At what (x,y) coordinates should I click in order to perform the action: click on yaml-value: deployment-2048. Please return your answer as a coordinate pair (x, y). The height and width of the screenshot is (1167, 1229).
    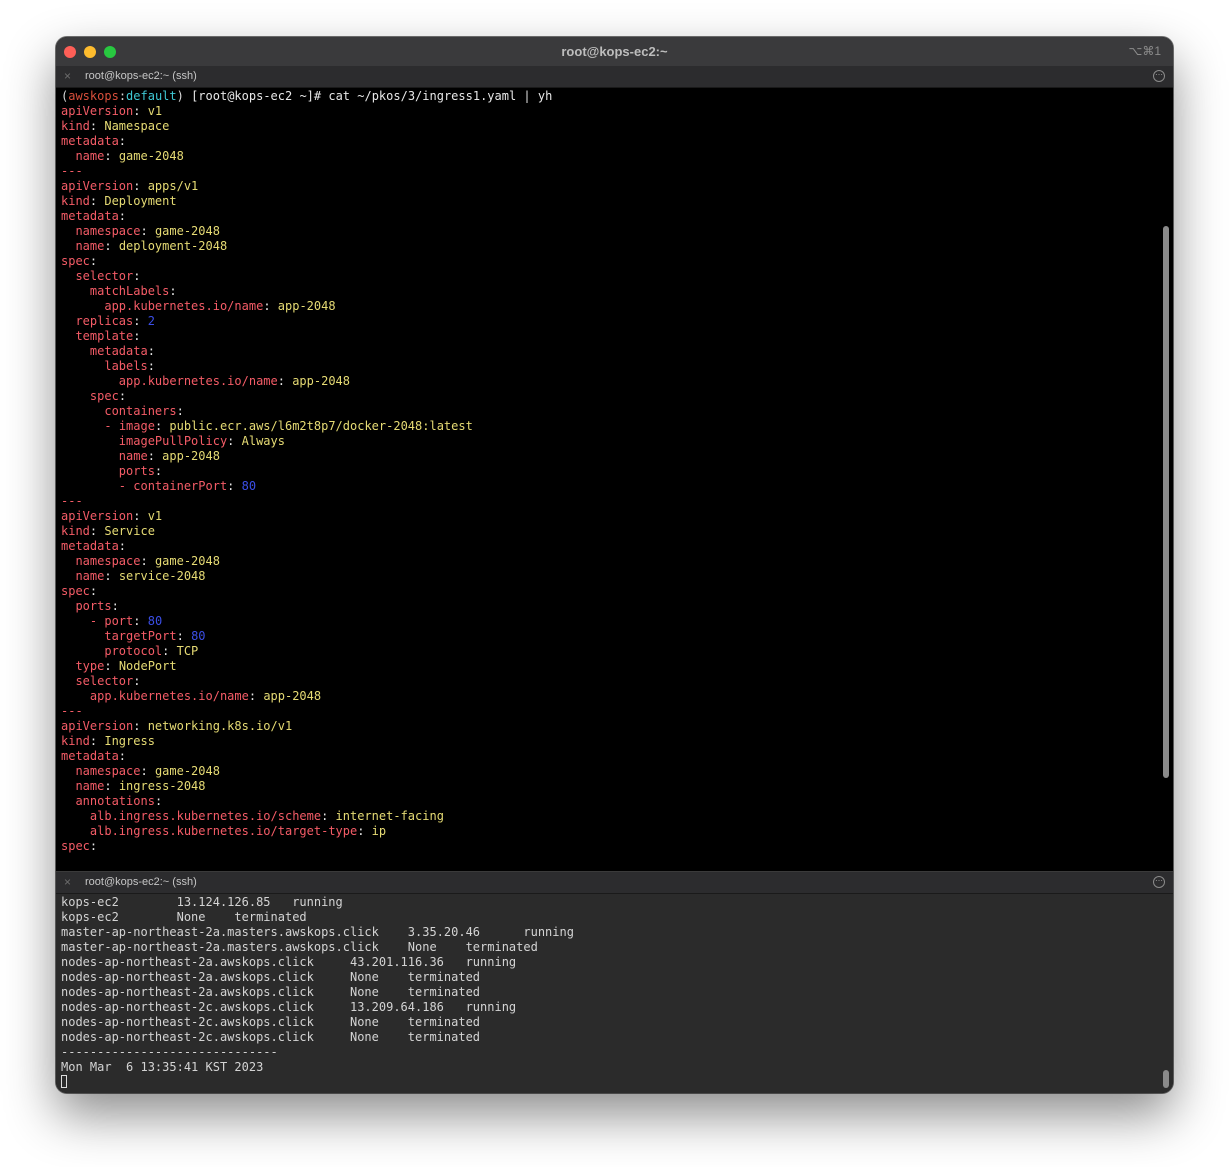
    Looking at the image, I should click on (173, 246).